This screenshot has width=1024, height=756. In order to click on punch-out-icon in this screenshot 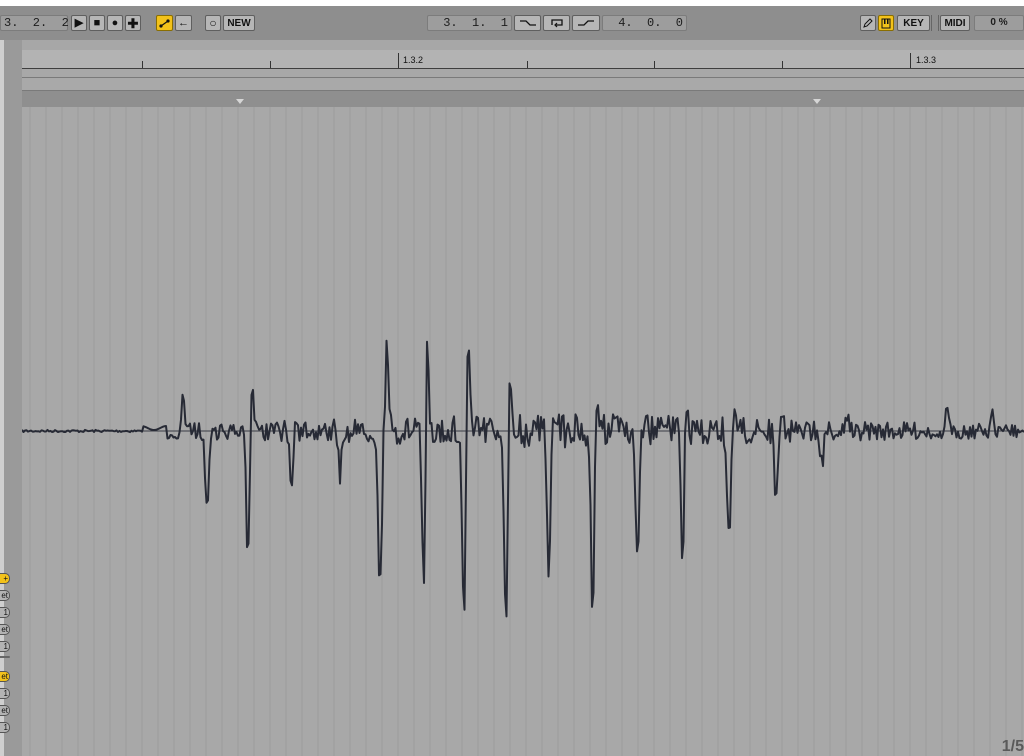, I will do `click(586, 23)`.